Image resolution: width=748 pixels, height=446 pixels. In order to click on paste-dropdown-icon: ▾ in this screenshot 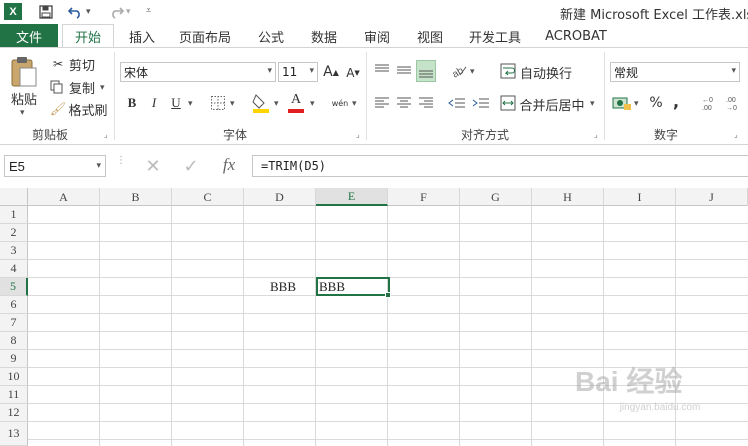, I will do `click(22, 113)`.